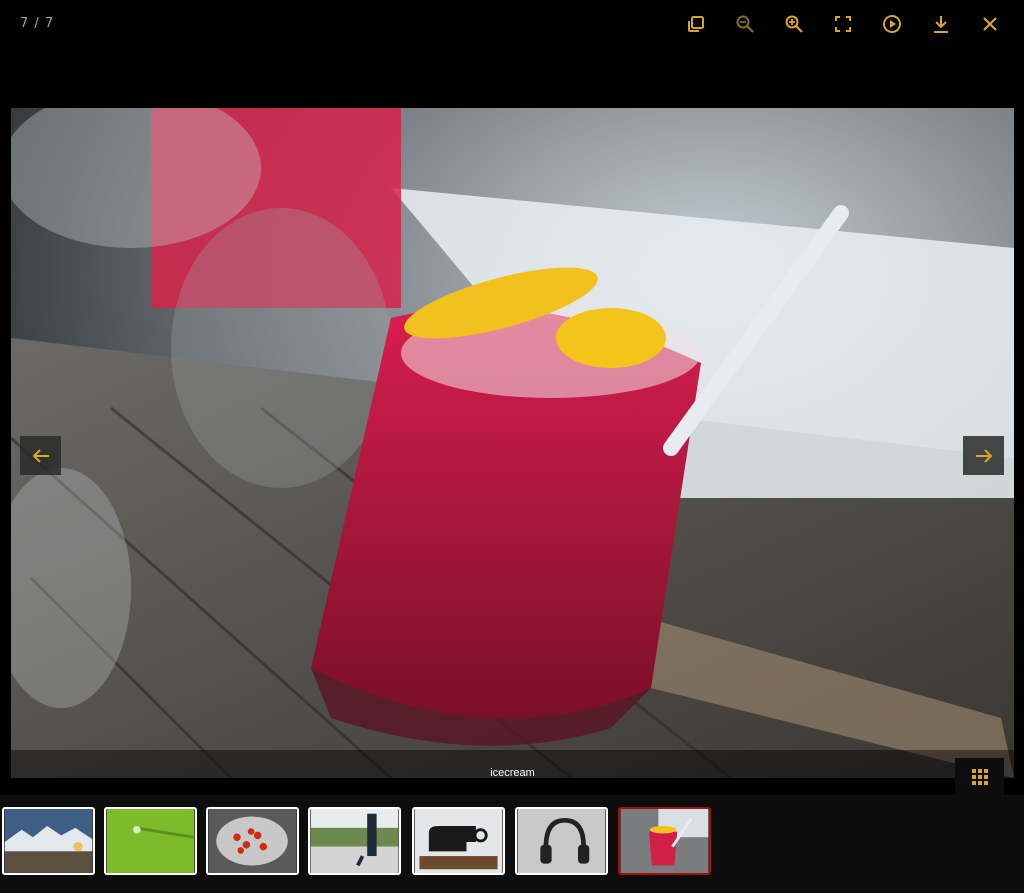  I want to click on park-walking-thumbnail, so click(354, 841).